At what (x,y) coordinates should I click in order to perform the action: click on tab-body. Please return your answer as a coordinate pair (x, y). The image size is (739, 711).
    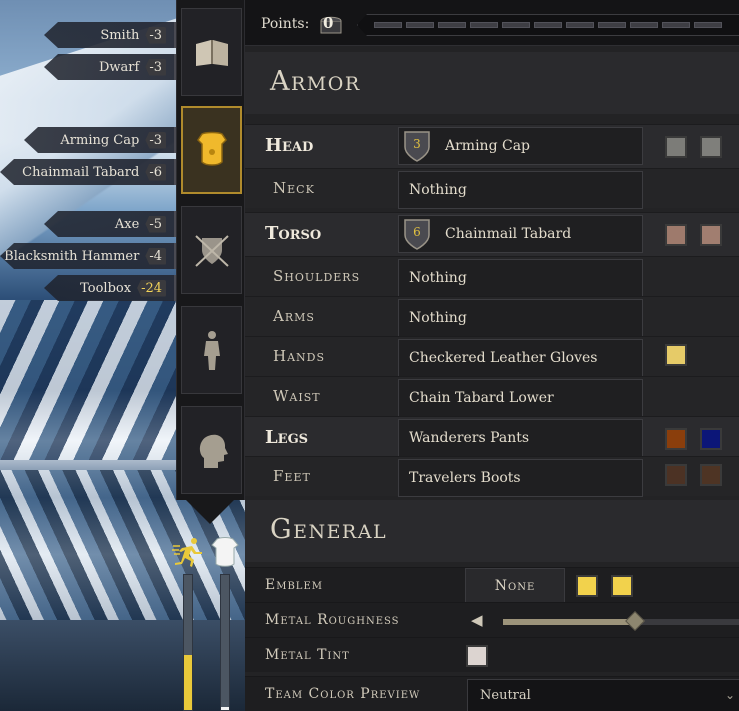
    Looking at the image, I should click on (211, 350).